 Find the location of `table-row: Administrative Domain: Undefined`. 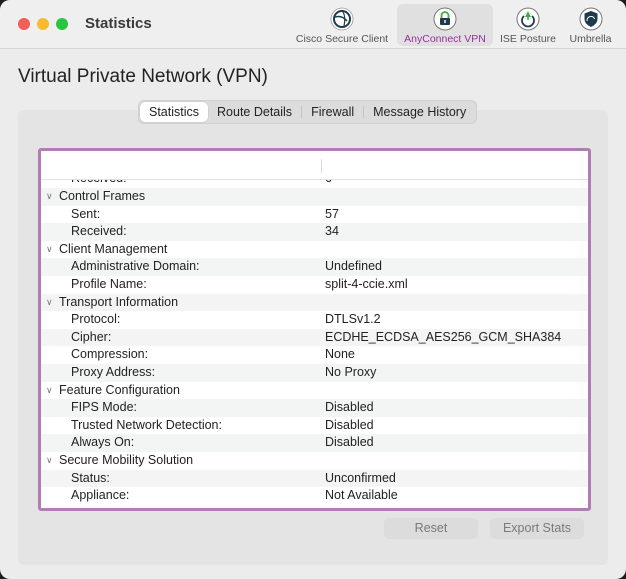

table-row: Administrative Domain: Undefined is located at coordinates (314, 267).